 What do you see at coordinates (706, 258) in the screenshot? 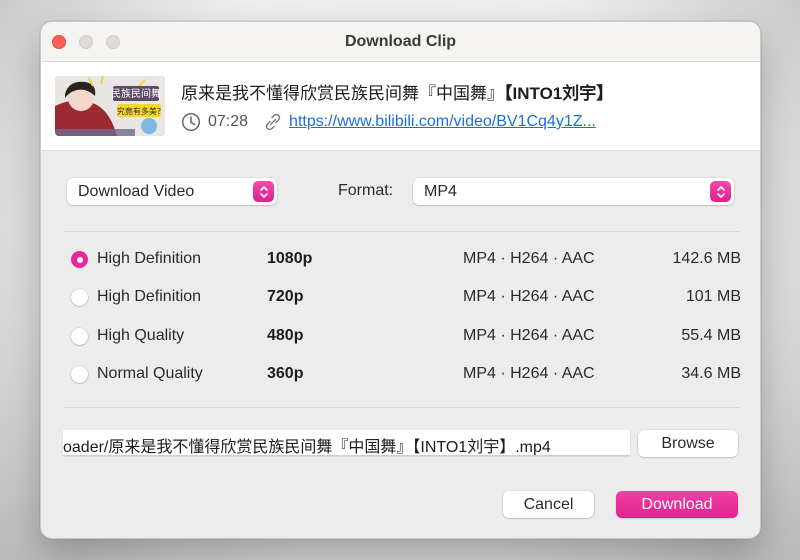
I see `file-size: 142.6 MB` at bounding box center [706, 258].